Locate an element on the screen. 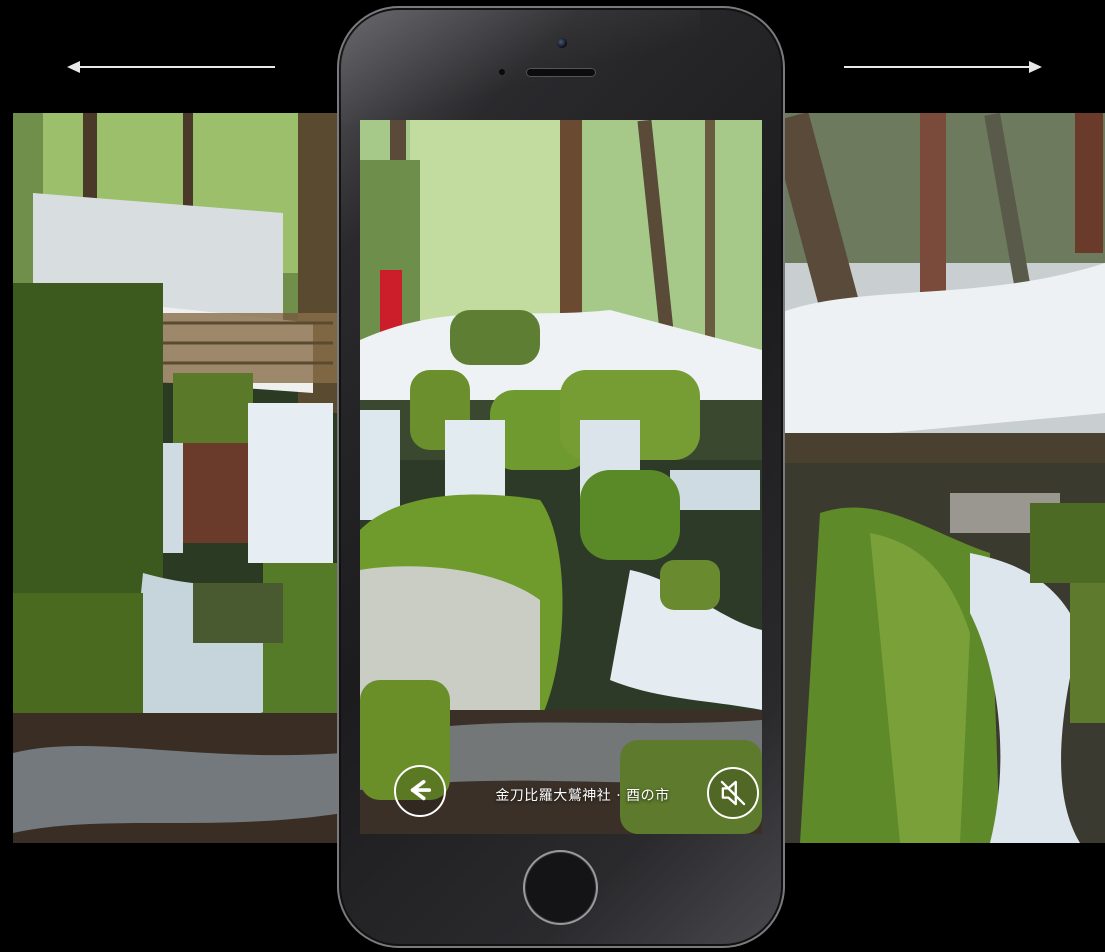 The image size is (1105, 952). photo-caption: 金刀比羅大鷲神社 · 酉の市 is located at coordinates (582, 796).